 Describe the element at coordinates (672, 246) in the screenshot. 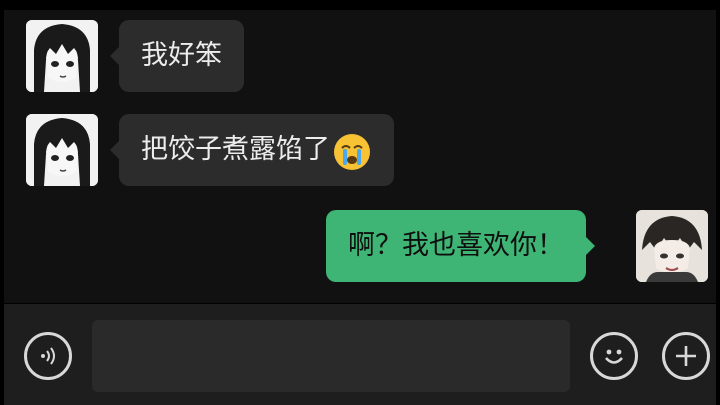

I see `user-avatar` at that location.